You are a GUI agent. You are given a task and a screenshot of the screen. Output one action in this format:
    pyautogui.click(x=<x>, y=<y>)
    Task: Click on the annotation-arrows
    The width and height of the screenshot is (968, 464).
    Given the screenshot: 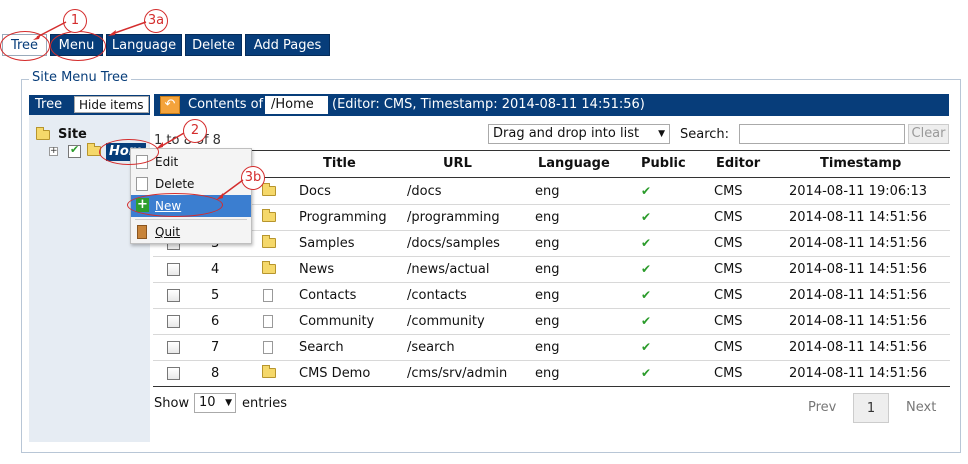 What is the action you would take?
    pyautogui.click(x=138, y=110)
    